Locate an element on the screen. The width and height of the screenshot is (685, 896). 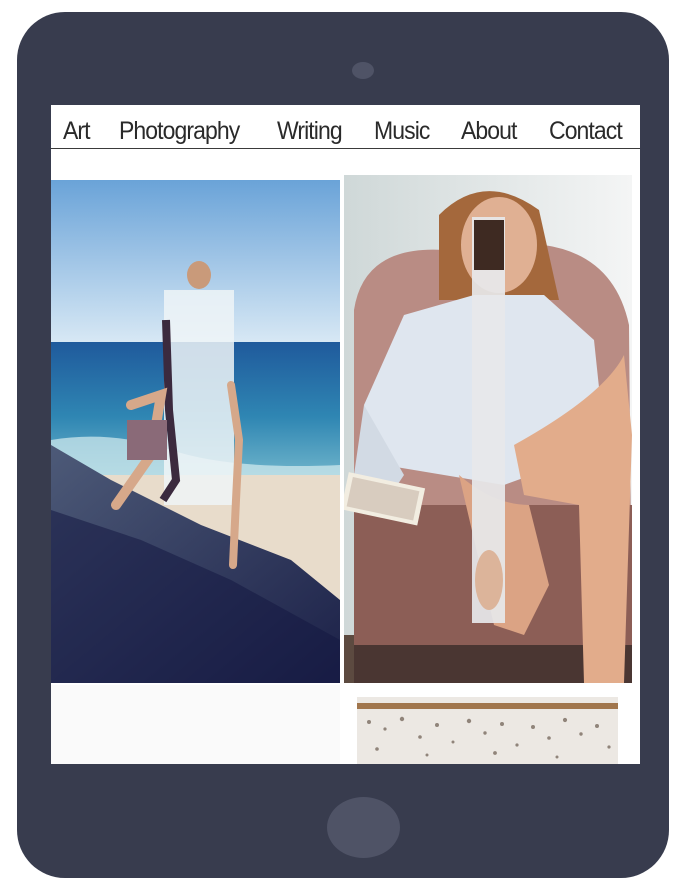
nav-item-about: About is located at coordinates (489, 132).